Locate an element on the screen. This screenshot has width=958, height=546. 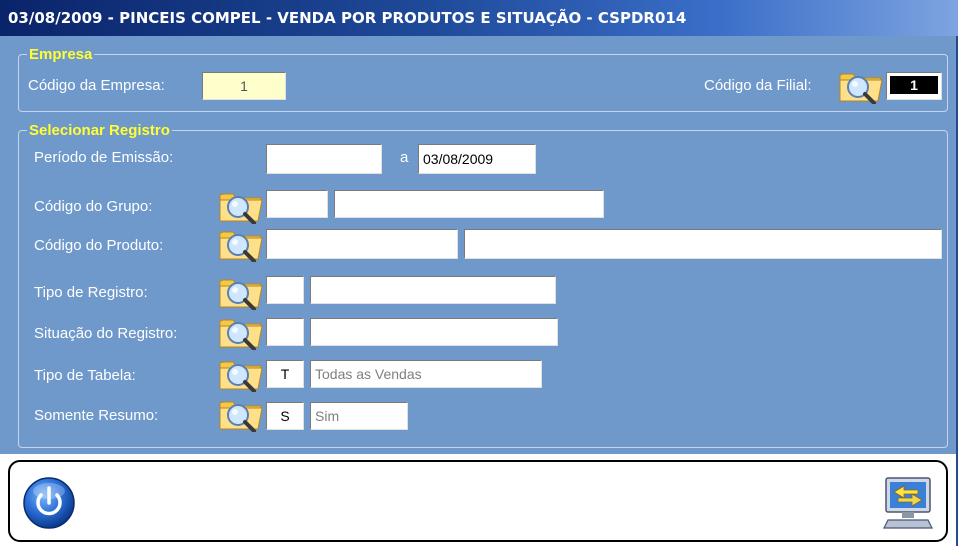
grupo-search-icon is located at coordinates (241, 205).